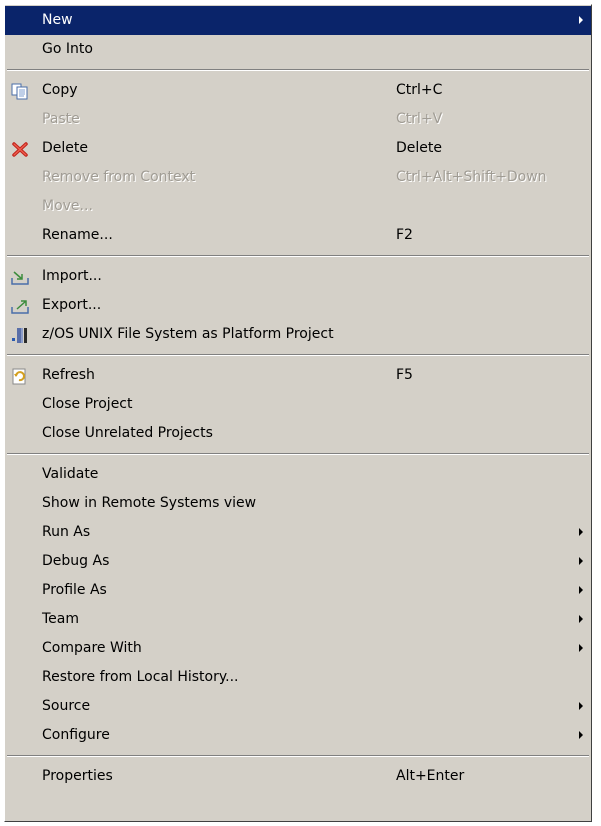 The image size is (601, 826). I want to click on menu-item-label: New, so click(57, 20).